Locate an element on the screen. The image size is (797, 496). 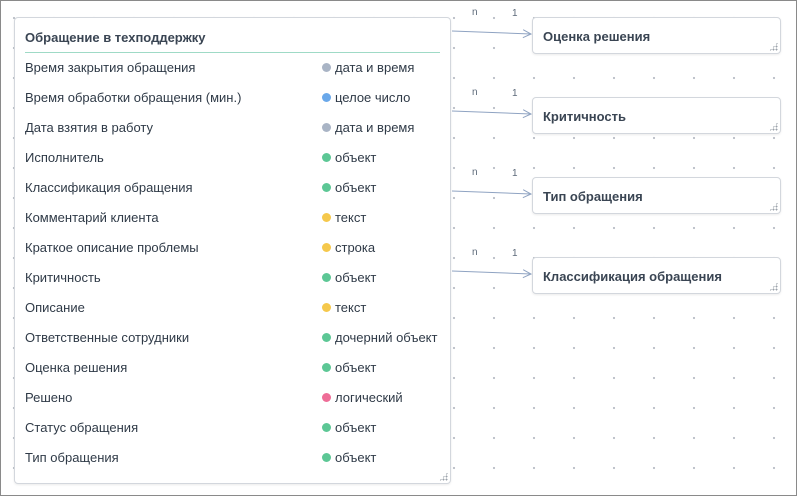
field-row: Краткое описание проблемы строка is located at coordinates (233, 248).